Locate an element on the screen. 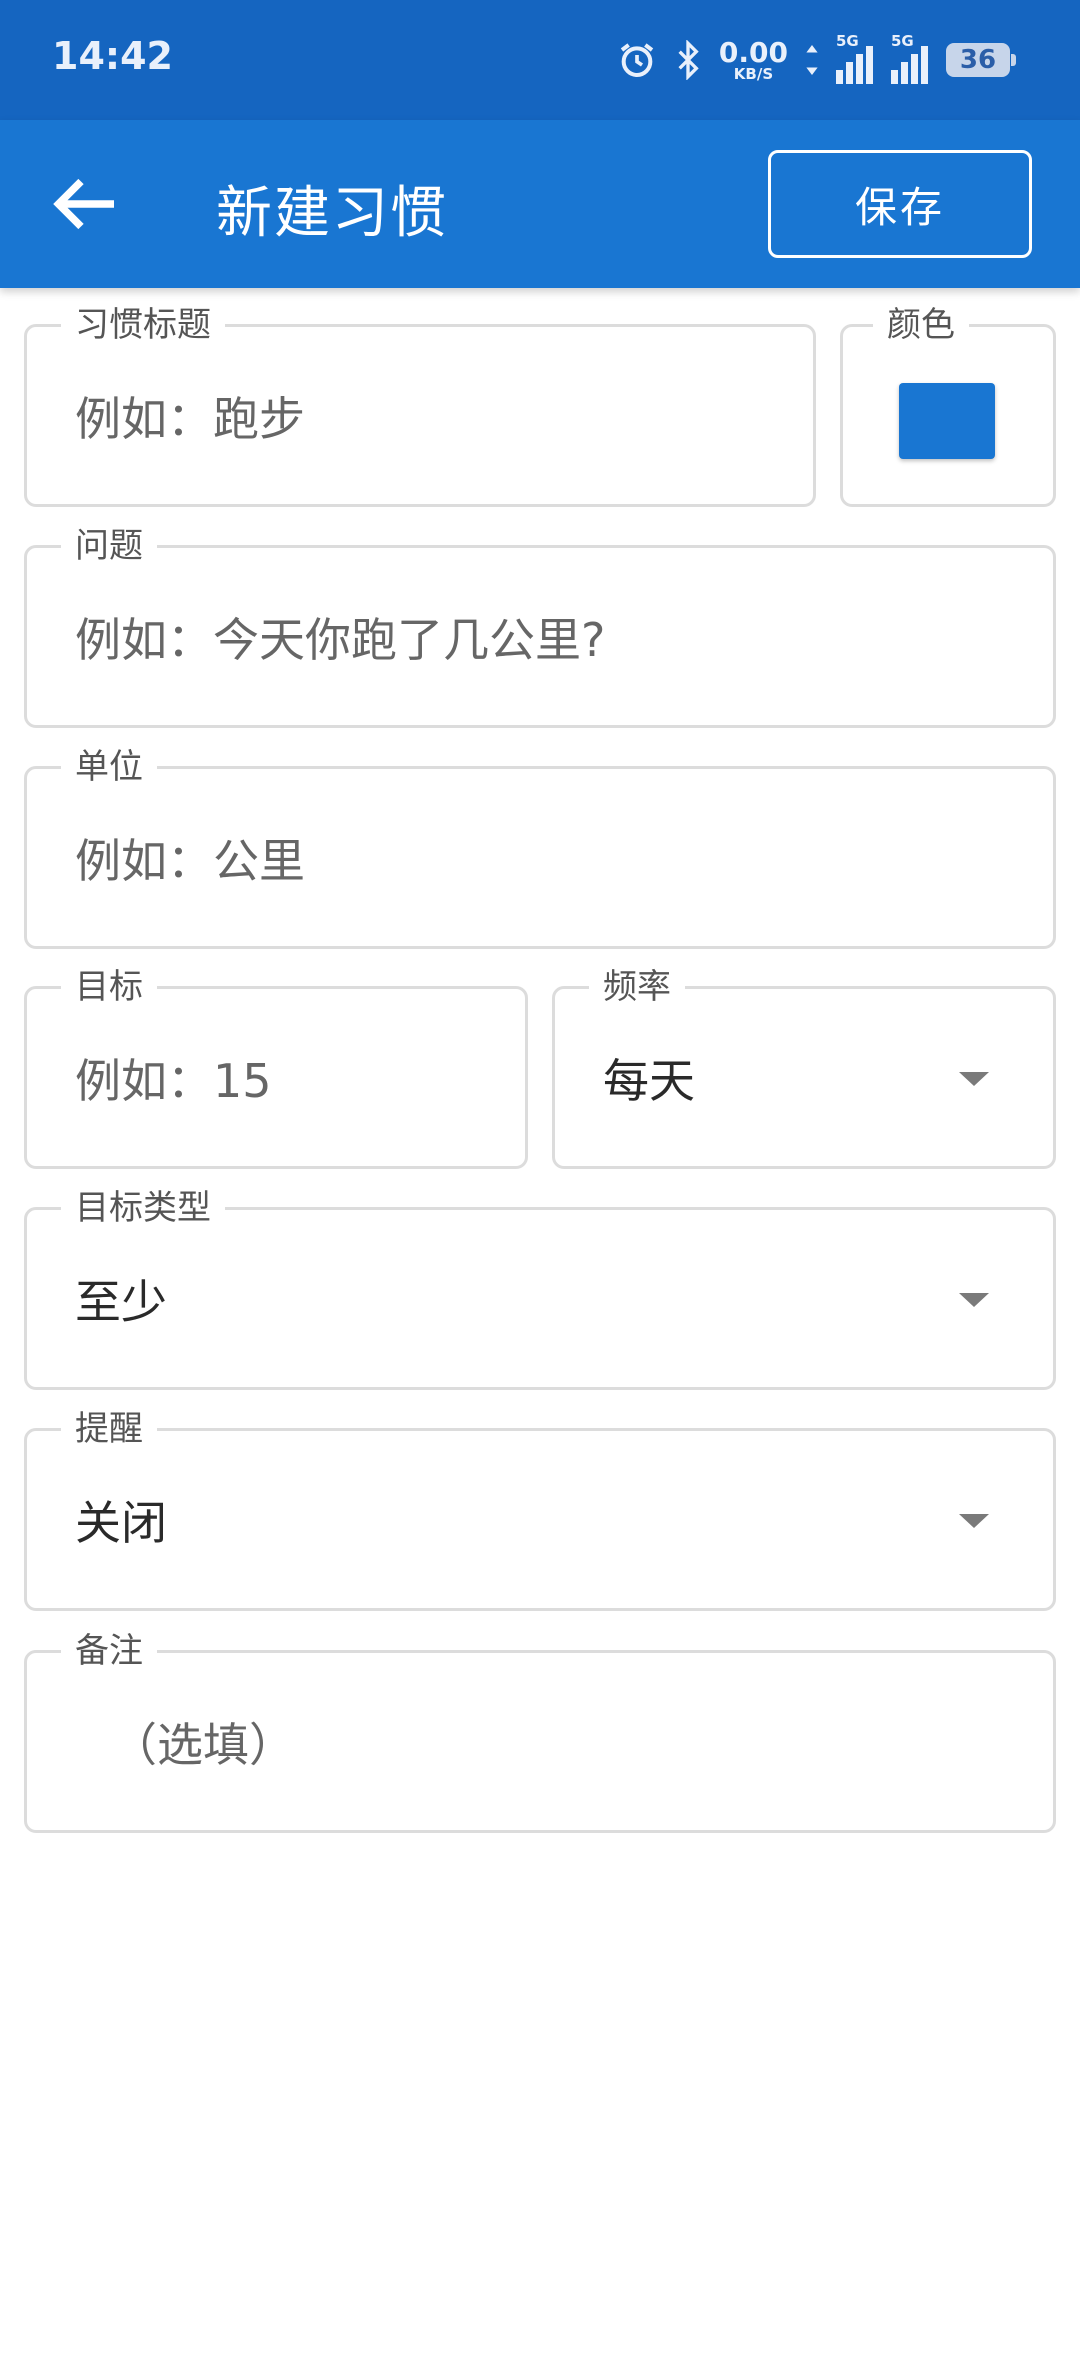 The height and width of the screenshot is (2376, 1080). question-placeholder: 例如：今天你跑了几公里? is located at coordinates (340, 639).